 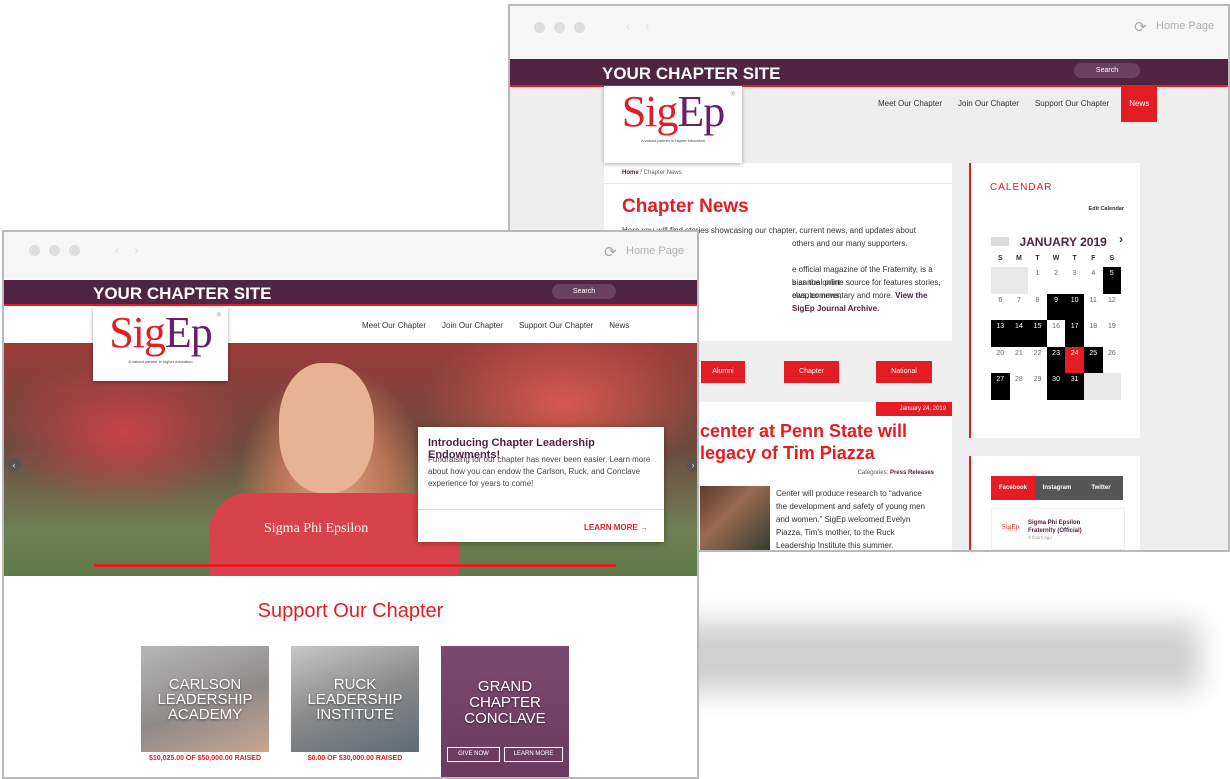 What do you see at coordinates (904, 372) in the screenshot?
I see `filter-national: National` at bounding box center [904, 372].